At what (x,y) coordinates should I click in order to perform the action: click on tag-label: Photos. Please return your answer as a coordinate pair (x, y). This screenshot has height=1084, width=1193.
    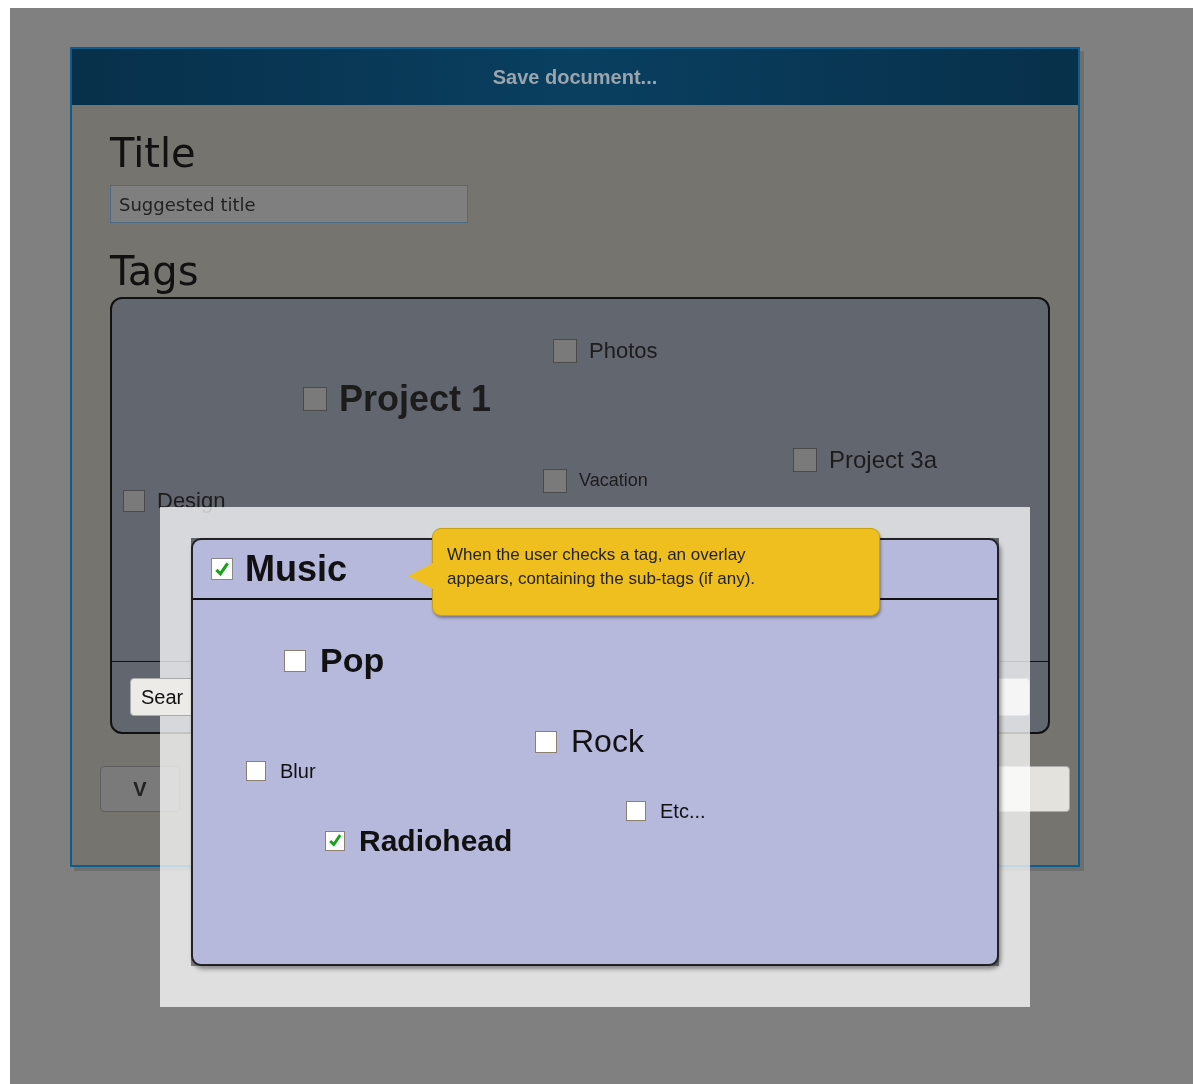
    Looking at the image, I should click on (623, 351).